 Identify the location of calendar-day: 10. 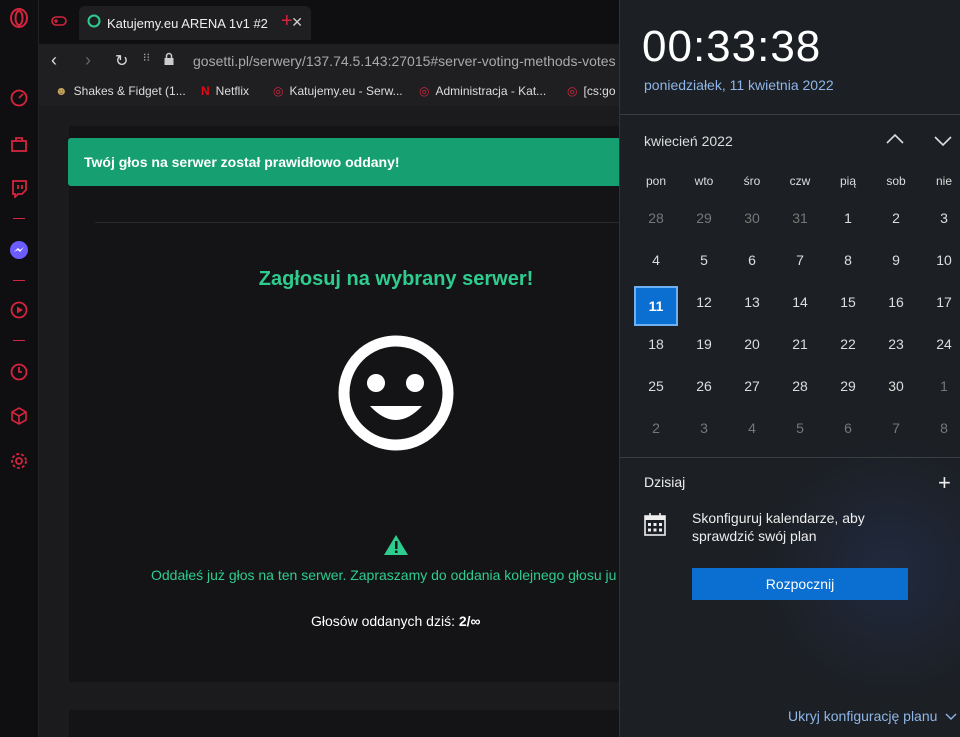
(942, 260).